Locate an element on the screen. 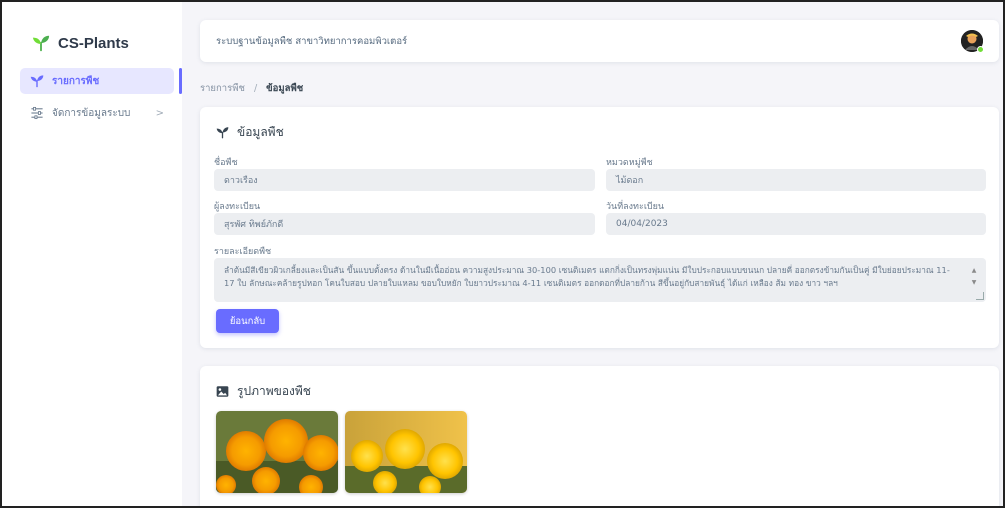 The image size is (1005, 508). plant-category-label: หมวดหมู่พืช is located at coordinates (629, 163).